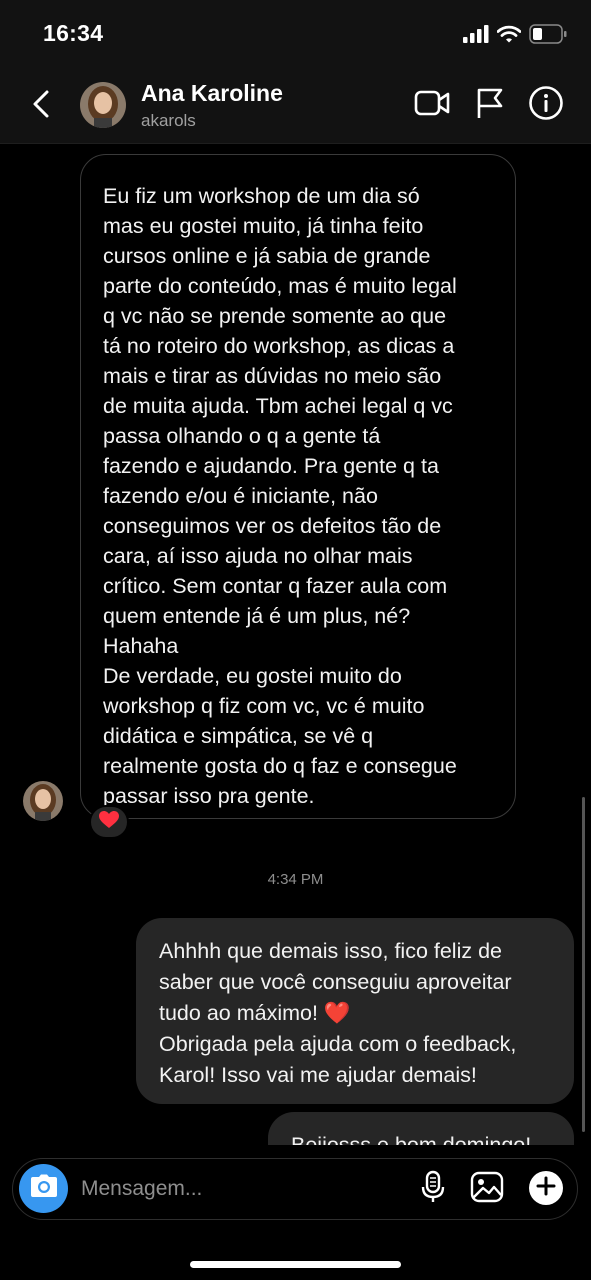  I want to click on video-call-icon, so click(432, 105).